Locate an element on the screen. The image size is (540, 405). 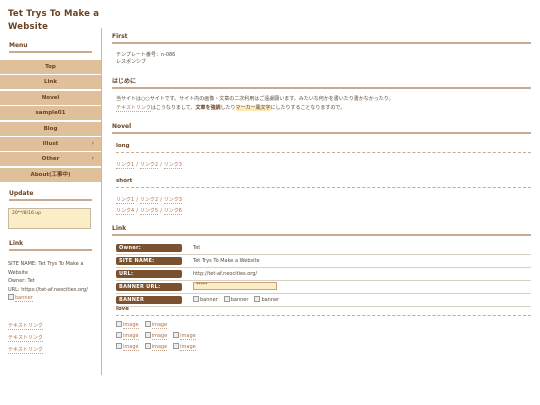
menu-item-blog: Blog is located at coordinates (50, 128).